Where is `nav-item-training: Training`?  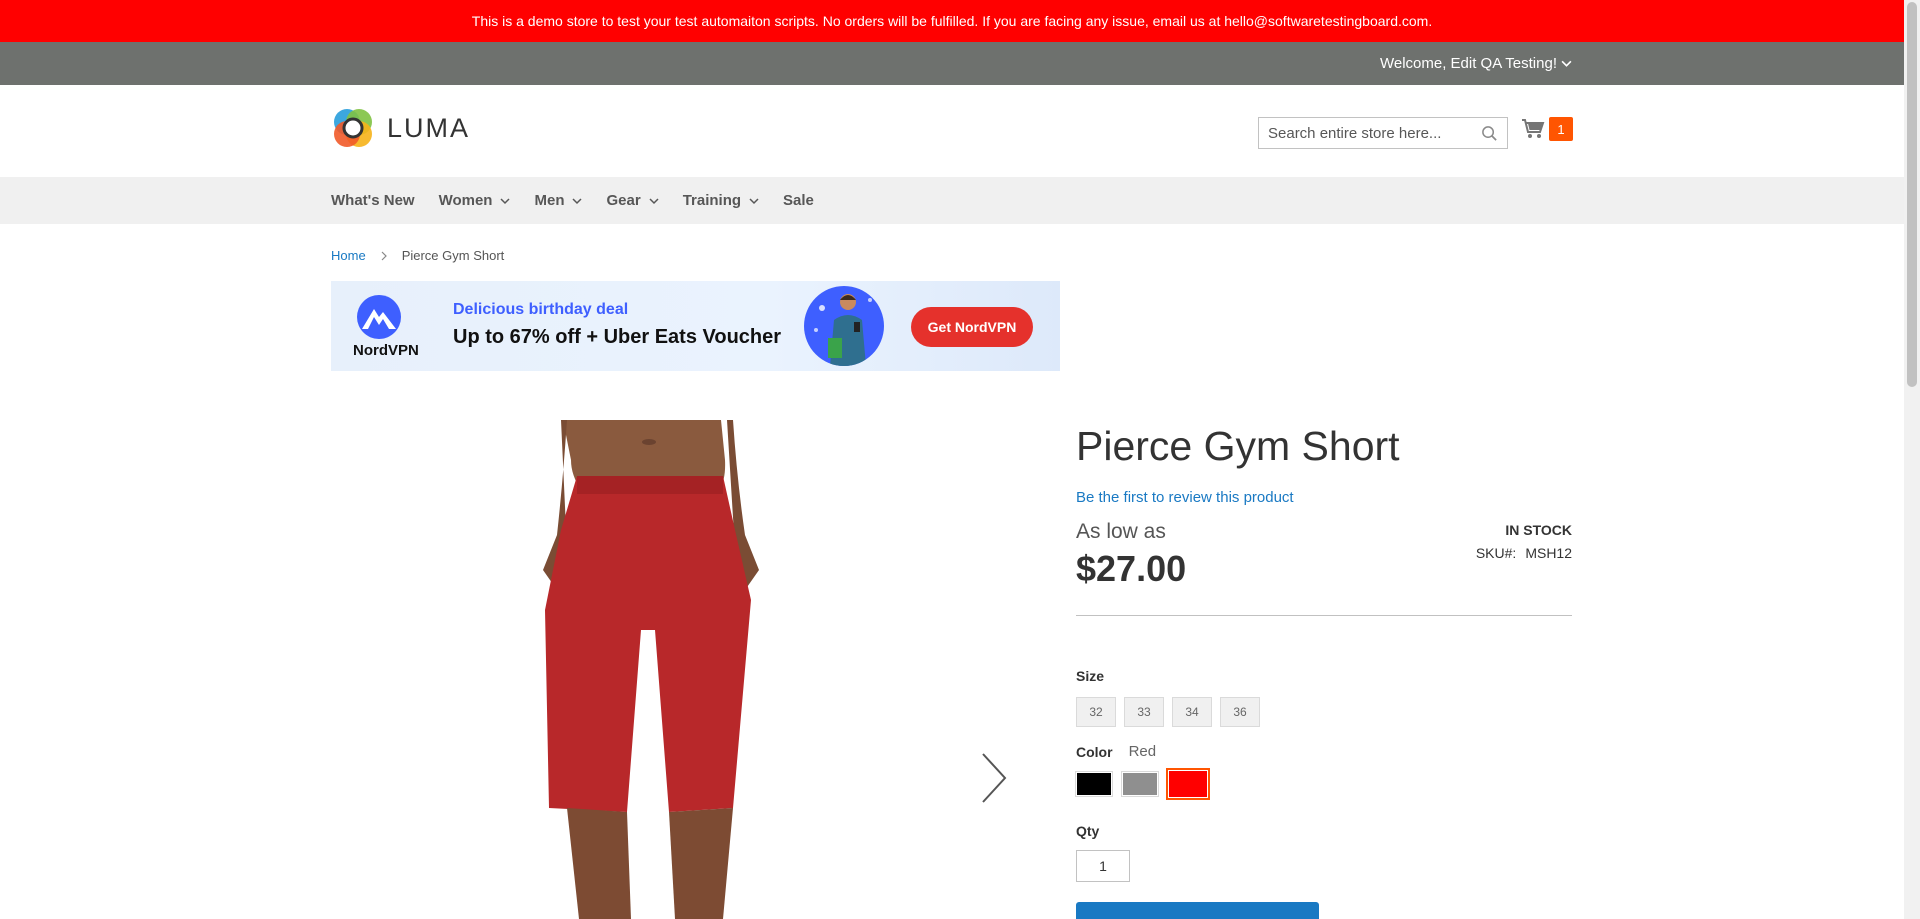 nav-item-training: Training is located at coordinates (721, 200).